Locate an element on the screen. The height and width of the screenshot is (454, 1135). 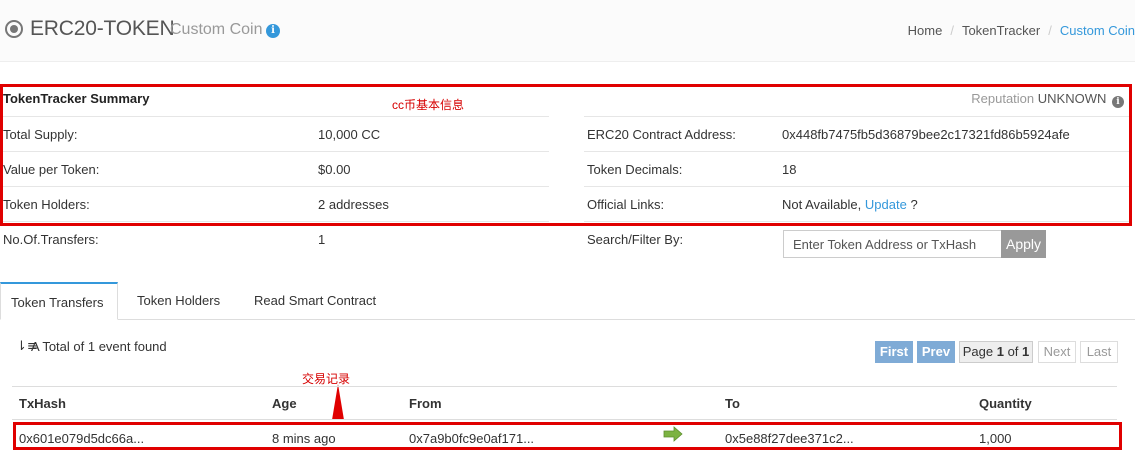
summary-annotation: cc币基本信息 is located at coordinates (428, 105).